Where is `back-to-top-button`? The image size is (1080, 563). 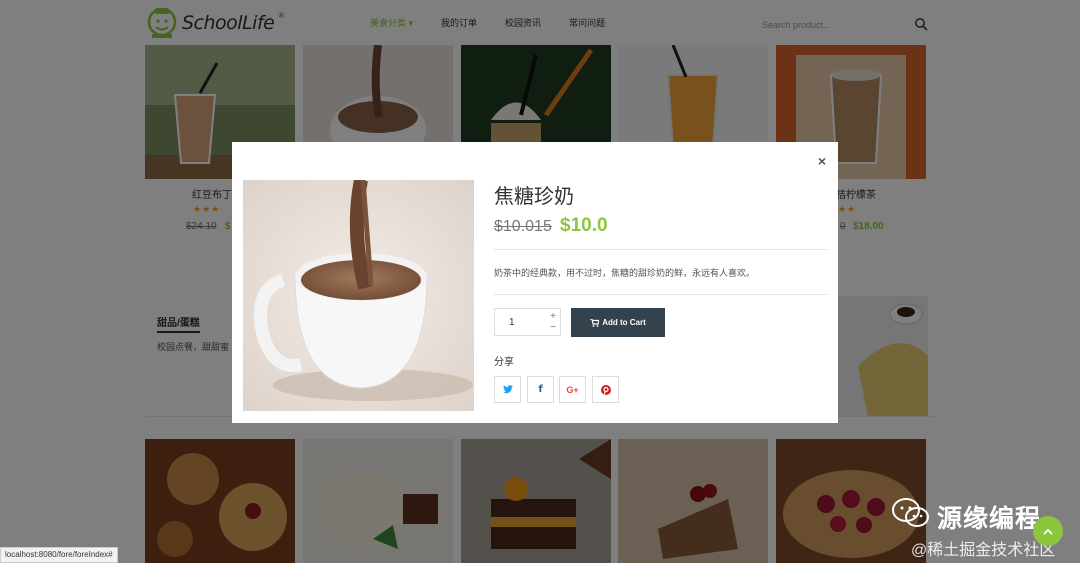 back-to-top-button is located at coordinates (1048, 531).